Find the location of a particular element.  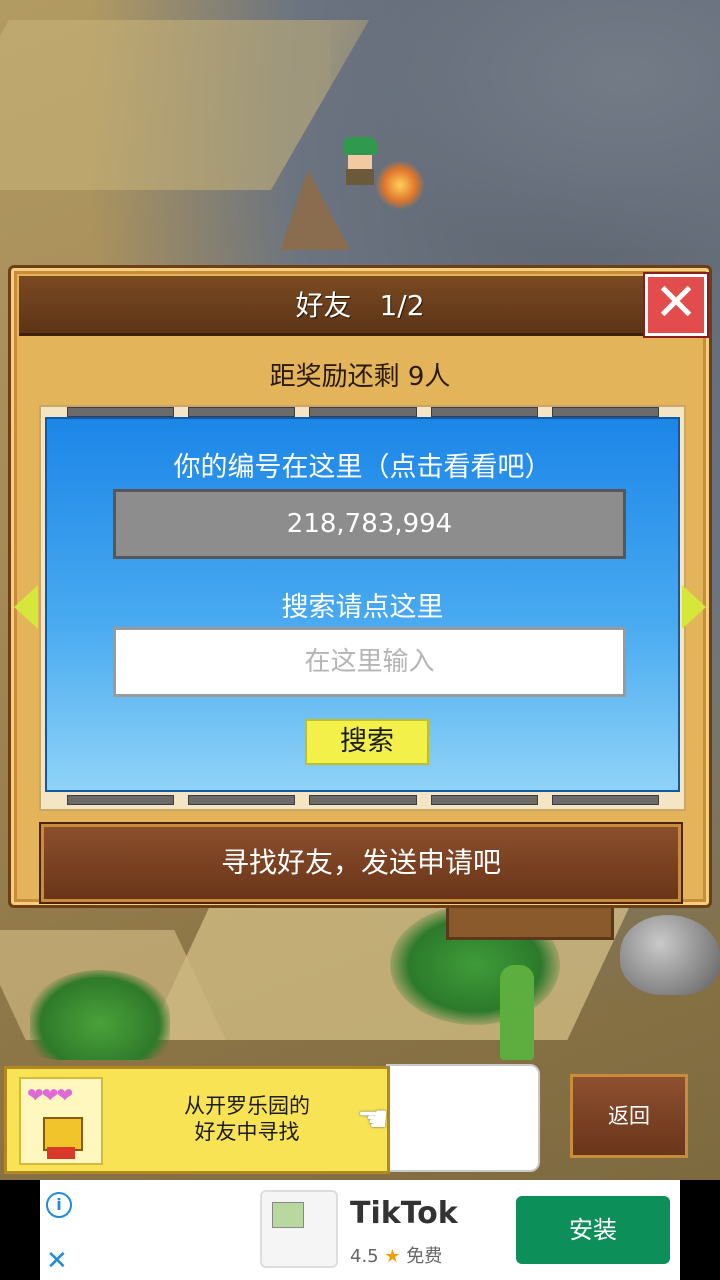

close-icon: ✕ is located at coordinates (676, 303).